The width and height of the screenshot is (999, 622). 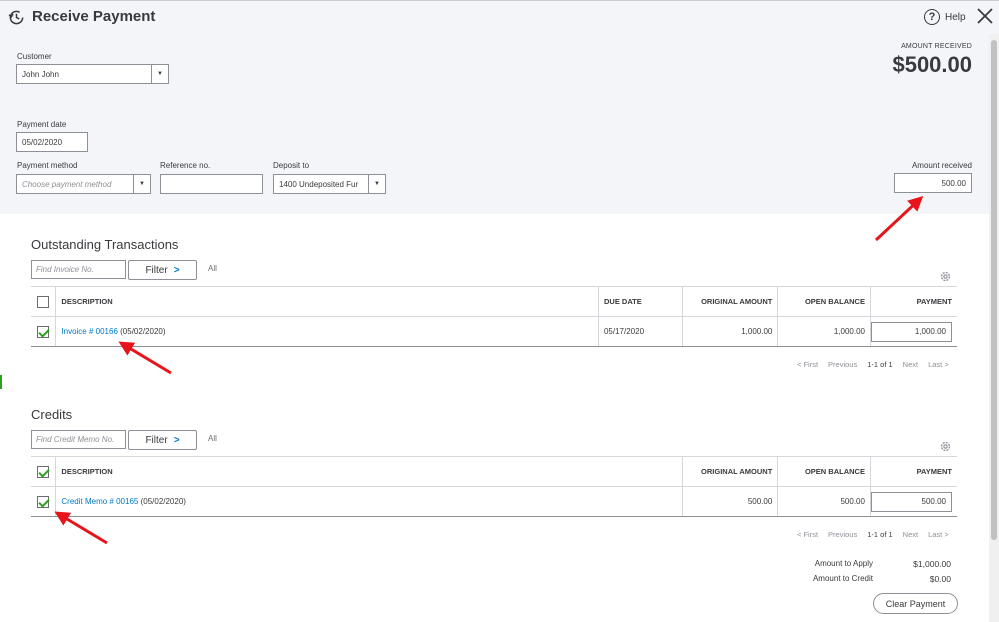 What do you see at coordinates (211, 184) in the screenshot?
I see `reference-input` at bounding box center [211, 184].